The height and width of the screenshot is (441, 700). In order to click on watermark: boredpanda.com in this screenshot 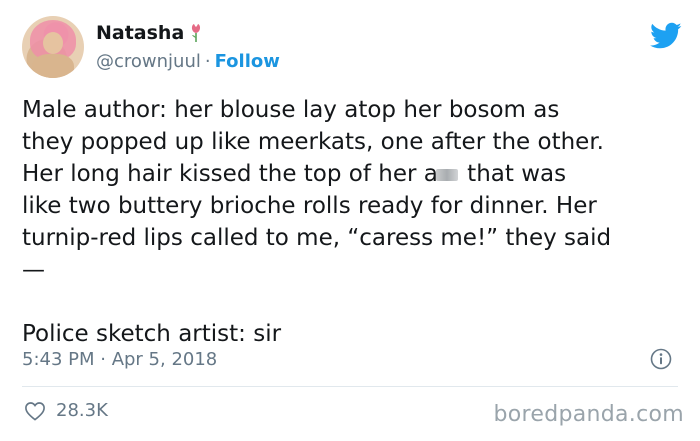, I will do `click(588, 414)`.